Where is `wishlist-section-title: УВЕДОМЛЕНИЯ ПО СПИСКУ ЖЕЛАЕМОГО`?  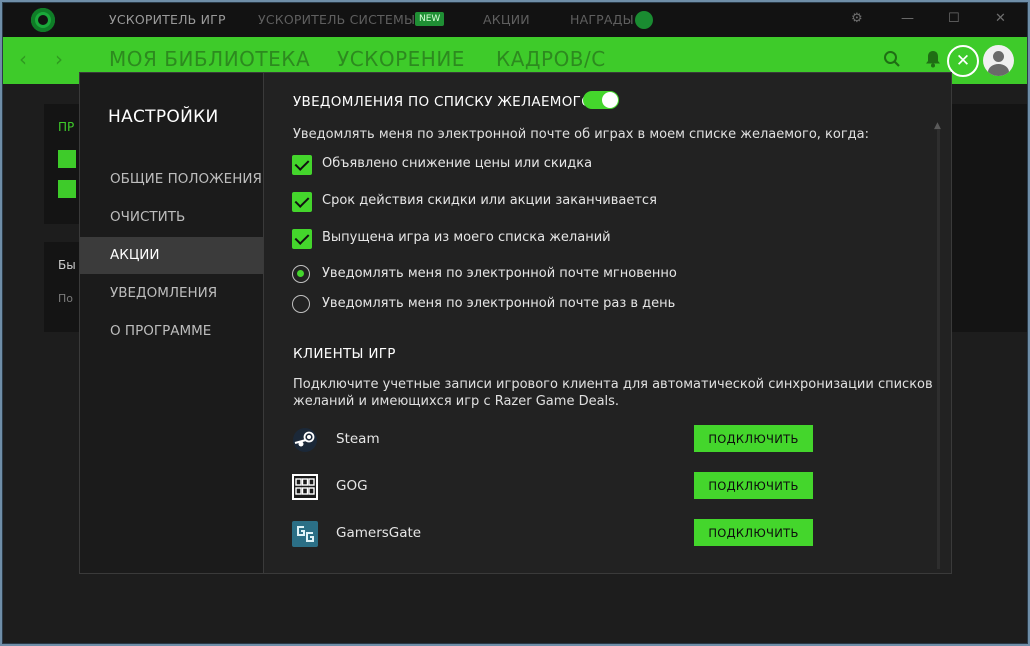
wishlist-section-title: УВЕДОМЛЕНИЯ ПО СПИСКУ ЖЕЛАЕМОГО is located at coordinates (443, 102).